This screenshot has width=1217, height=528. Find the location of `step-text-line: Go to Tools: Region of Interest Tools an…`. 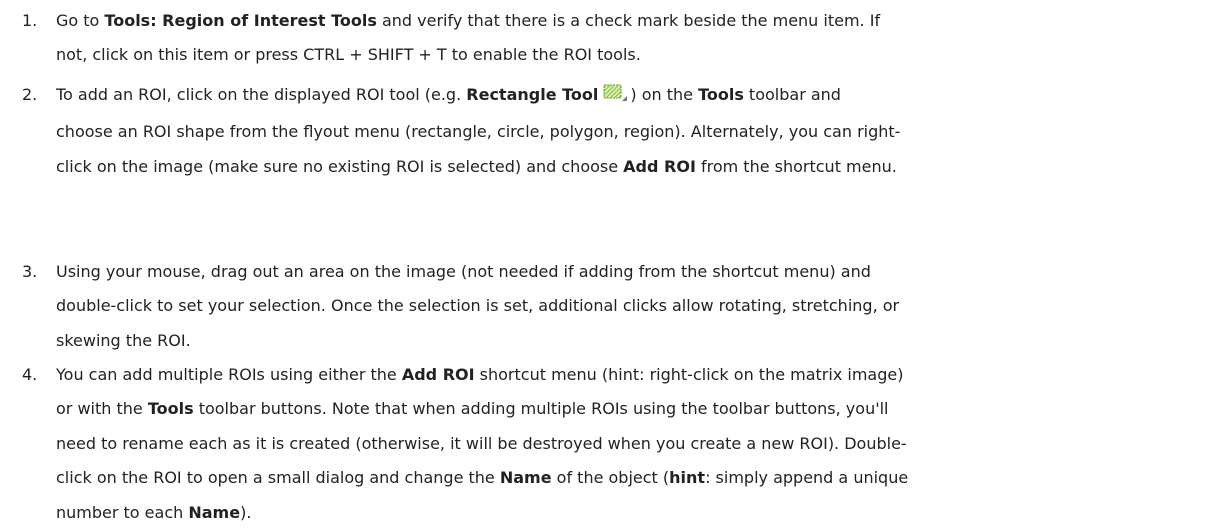

step-text-line: Go to Tools: Region of Interest Tools an… is located at coordinates (468, 21).